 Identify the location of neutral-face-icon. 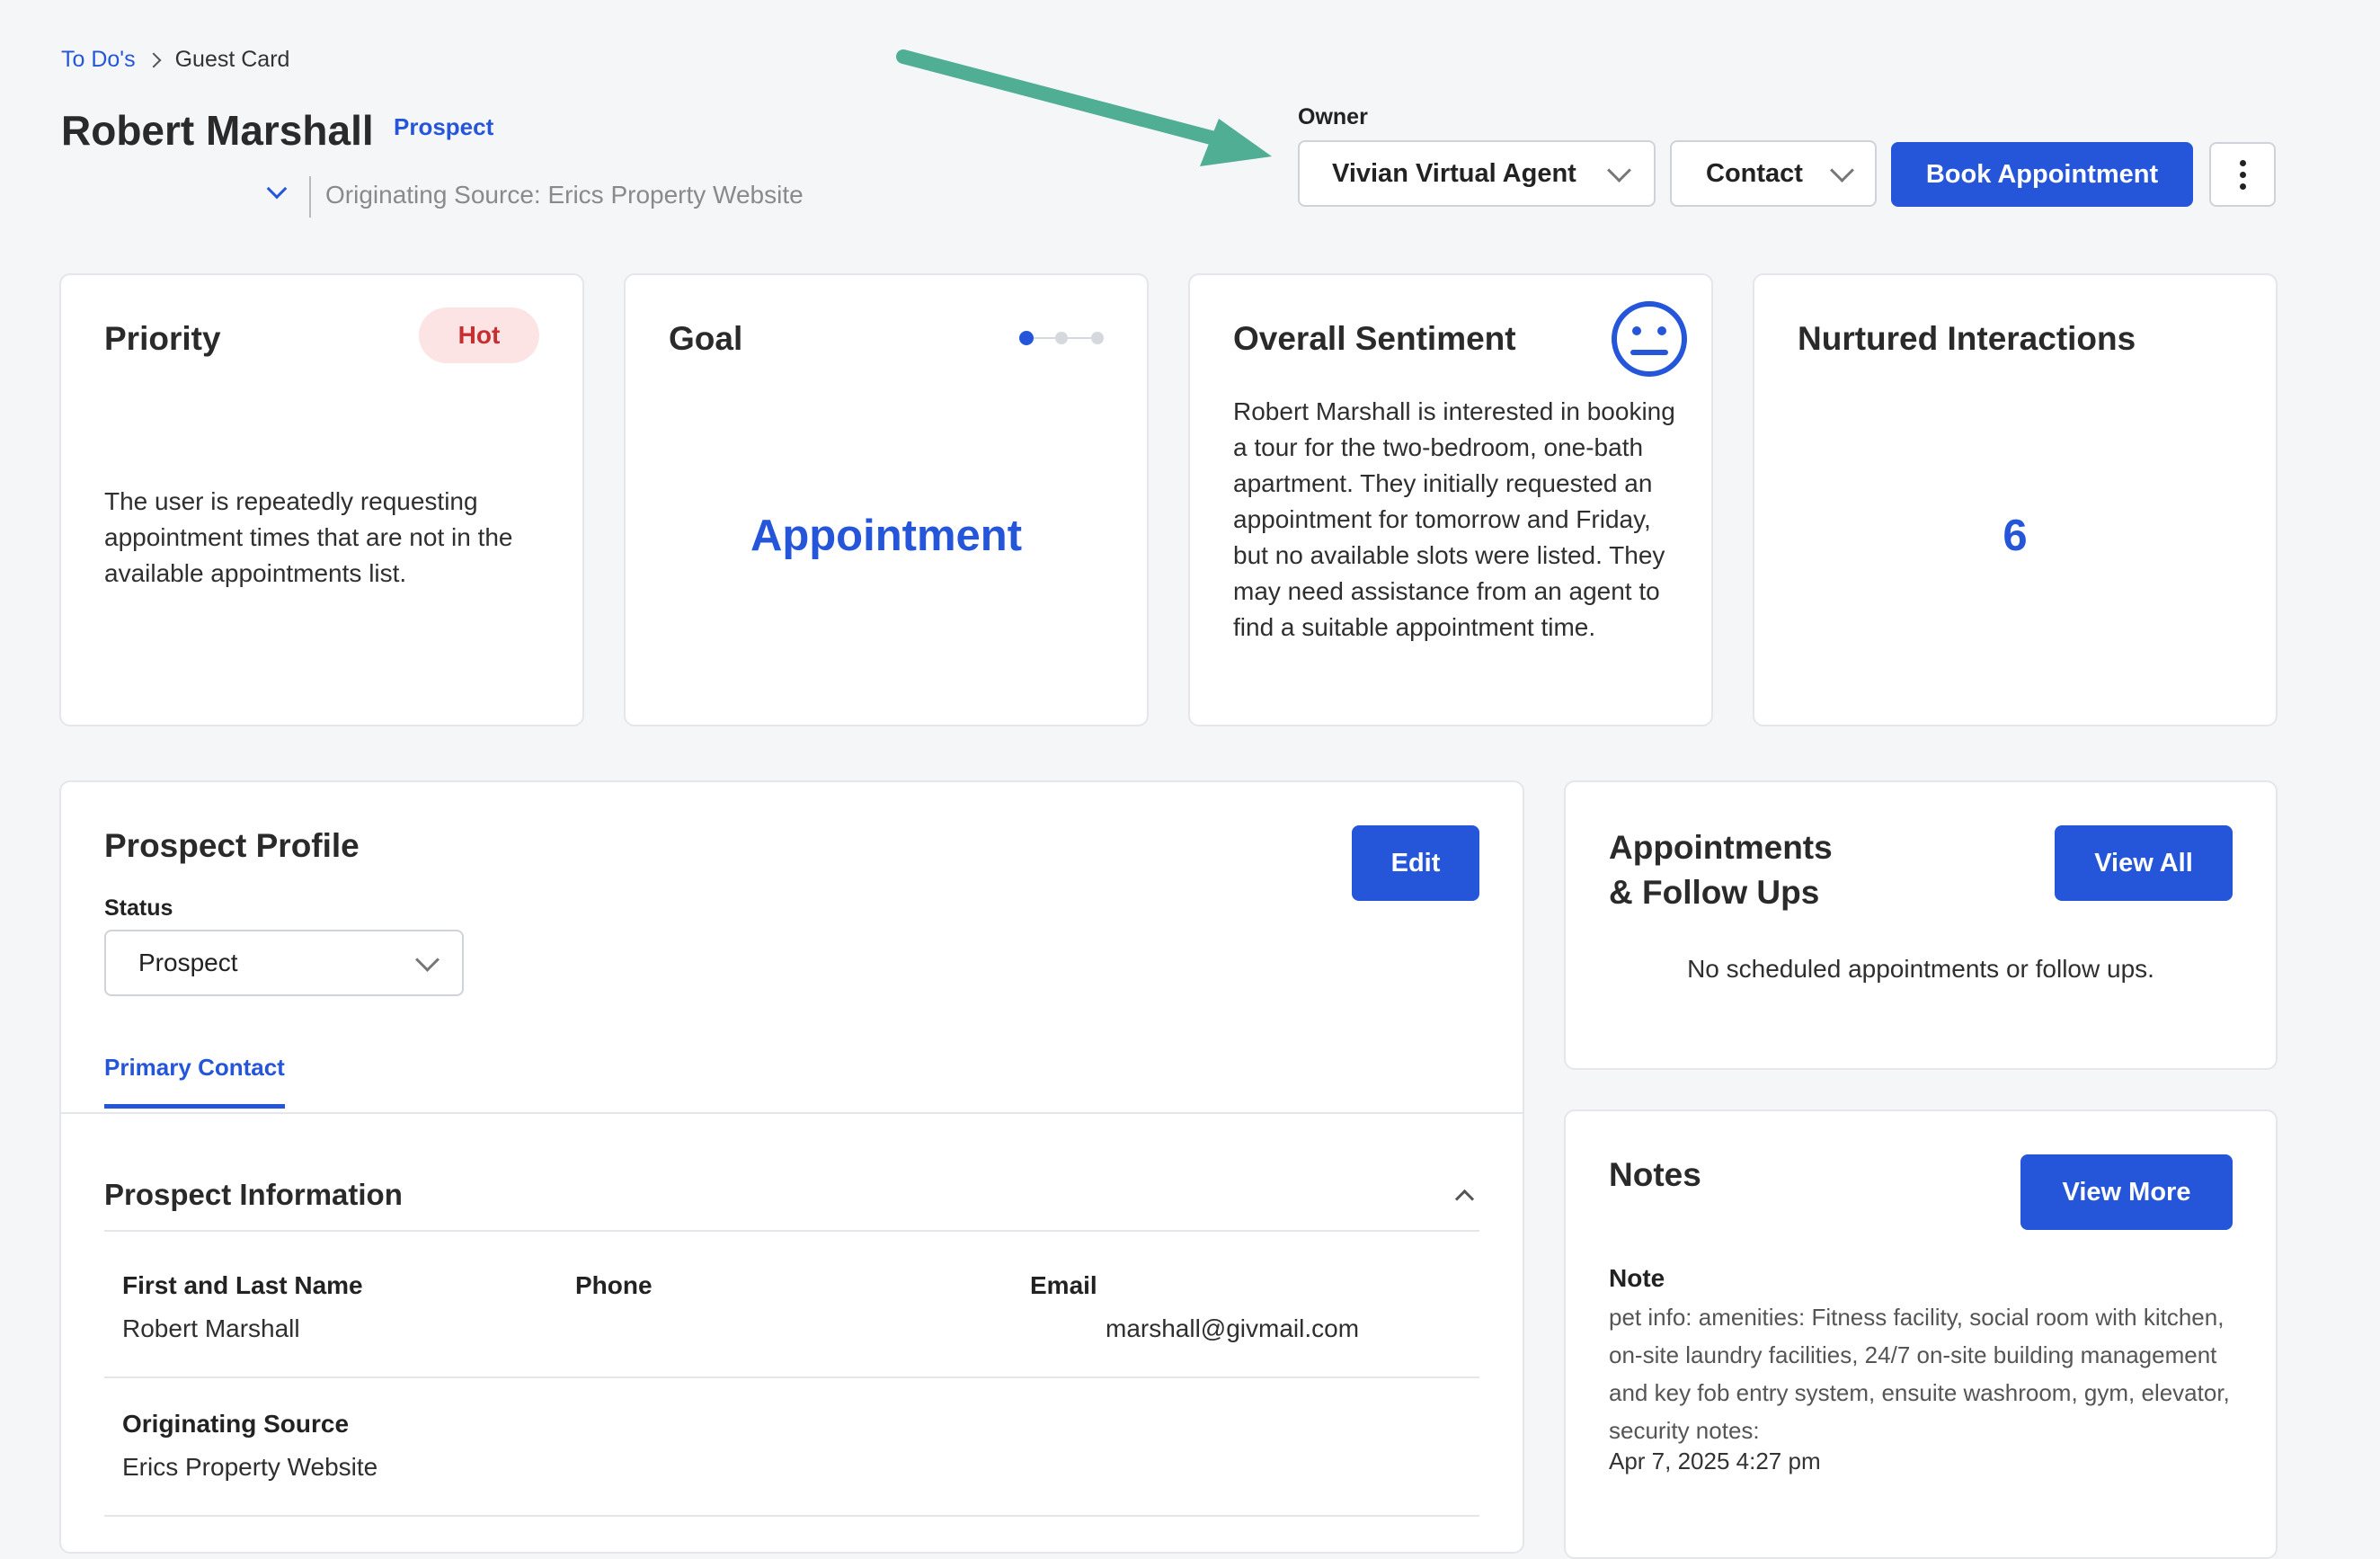
(1650, 339).